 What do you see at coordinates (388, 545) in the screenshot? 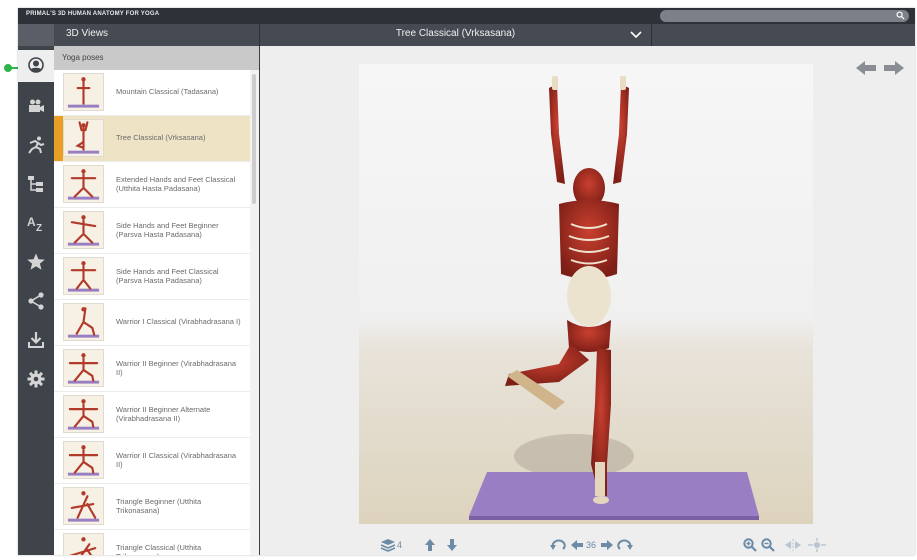
I see `layers-icon` at bounding box center [388, 545].